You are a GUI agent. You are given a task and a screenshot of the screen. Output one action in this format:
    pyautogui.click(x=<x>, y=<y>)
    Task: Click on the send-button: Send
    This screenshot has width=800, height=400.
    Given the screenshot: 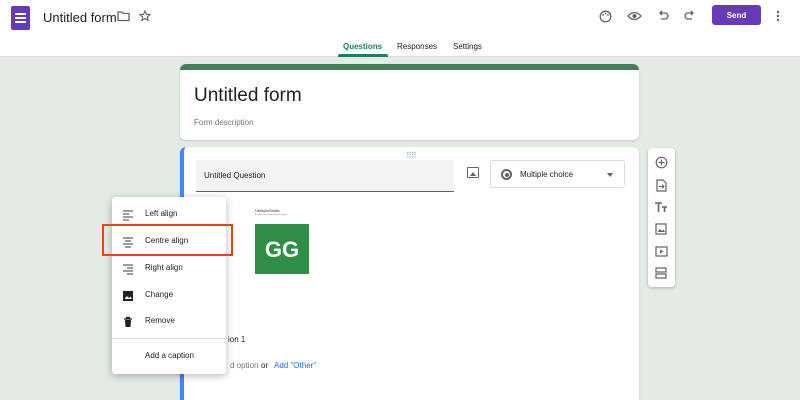 What is the action you would take?
    pyautogui.click(x=736, y=15)
    